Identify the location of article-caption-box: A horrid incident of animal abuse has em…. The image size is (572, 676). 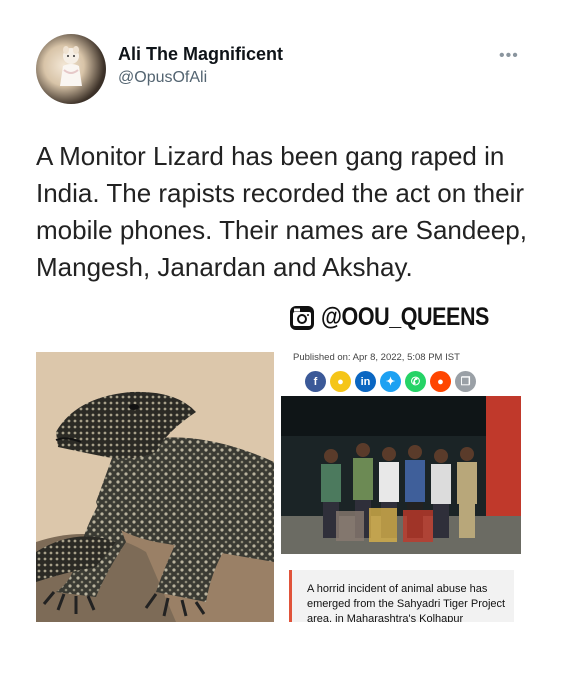
(401, 596).